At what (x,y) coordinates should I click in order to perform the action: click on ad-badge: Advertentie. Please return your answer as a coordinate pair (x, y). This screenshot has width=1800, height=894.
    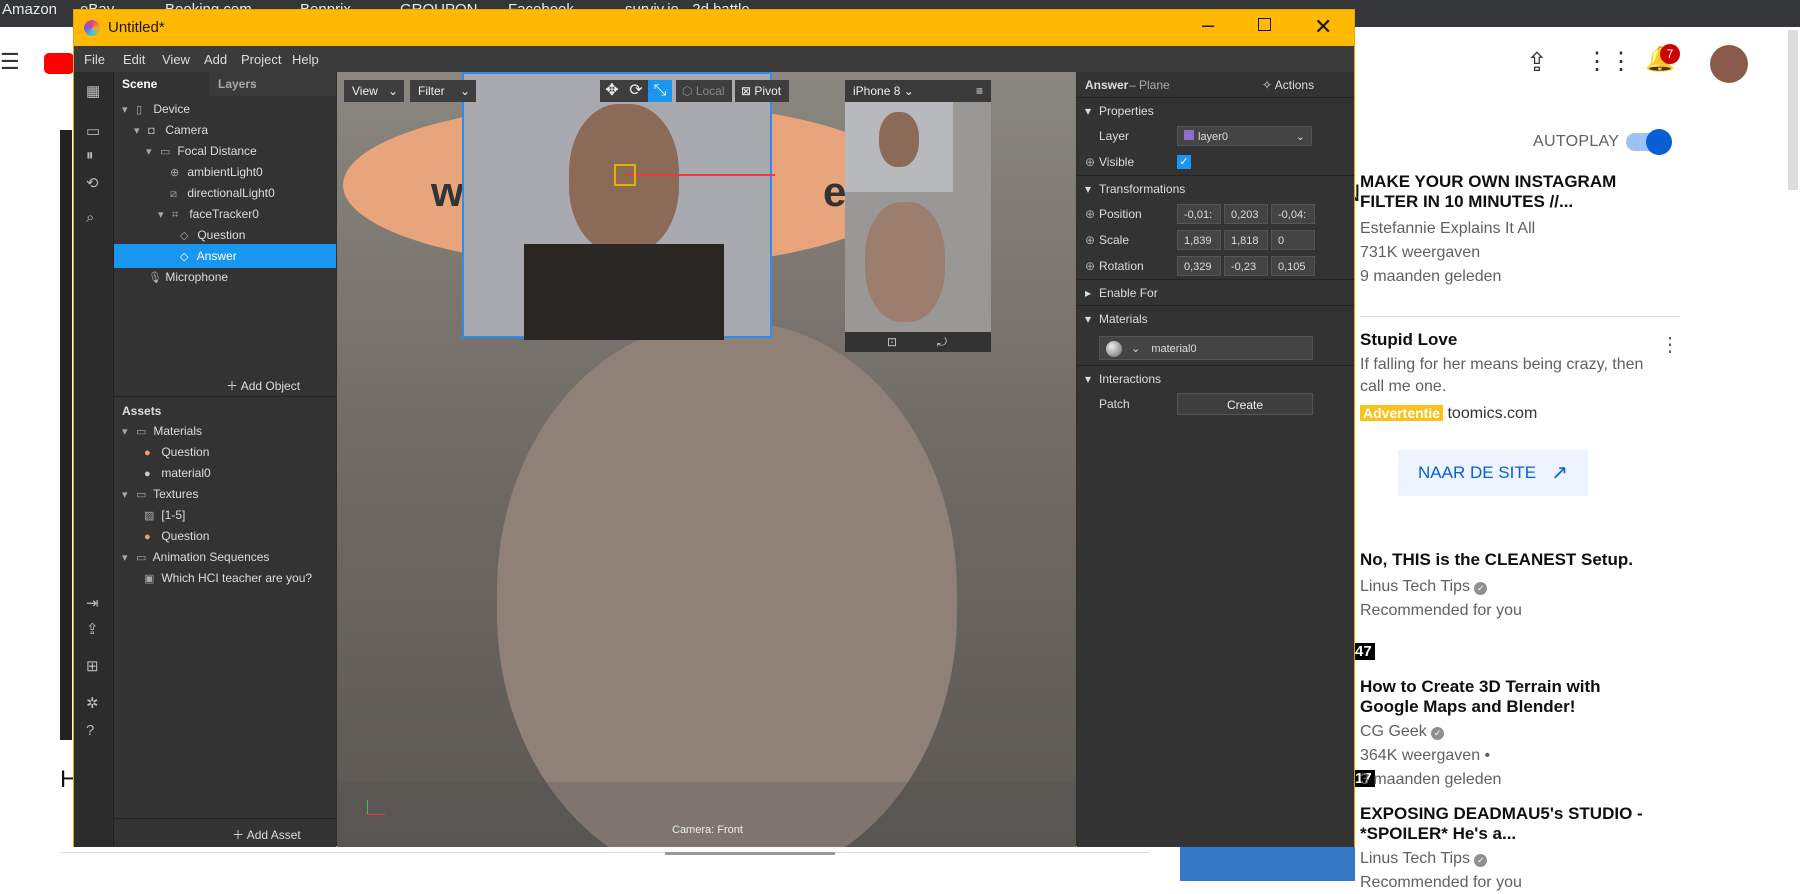
    Looking at the image, I should click on (1402, 413).